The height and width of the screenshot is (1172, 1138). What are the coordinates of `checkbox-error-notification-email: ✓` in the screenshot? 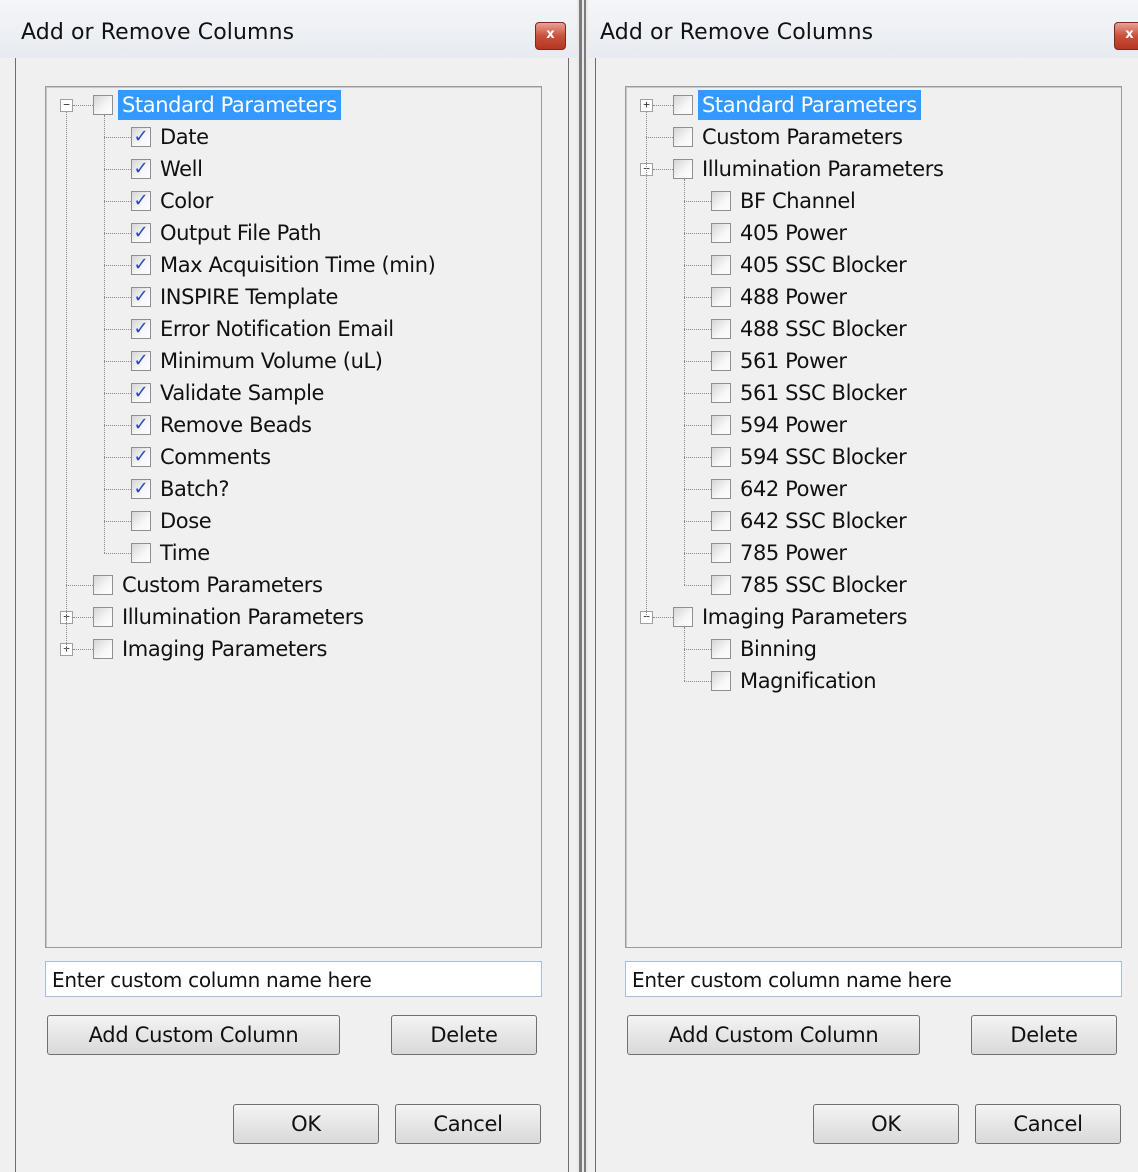 It's located at (141, 329).